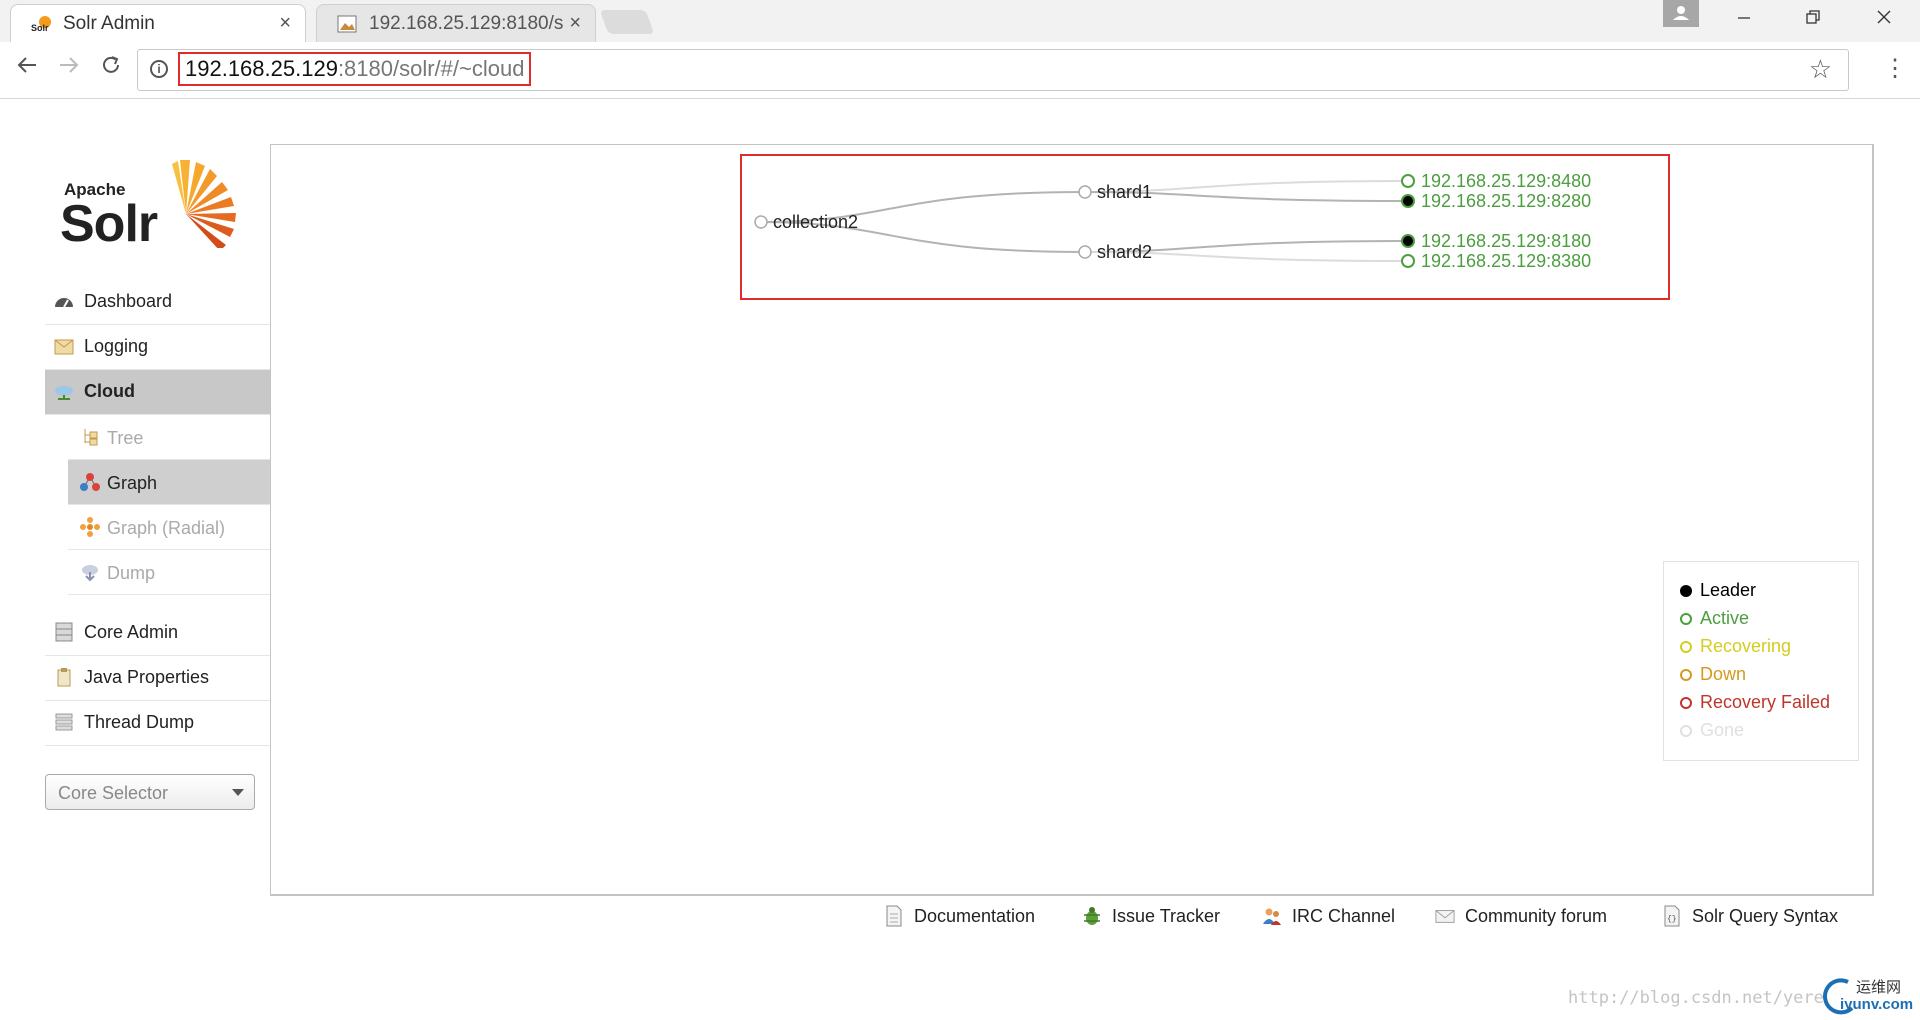  What do you see at coordinates (1723, 674) in the screenshot?
I see `legend-label: Down` at bounding box center [1723, 674].